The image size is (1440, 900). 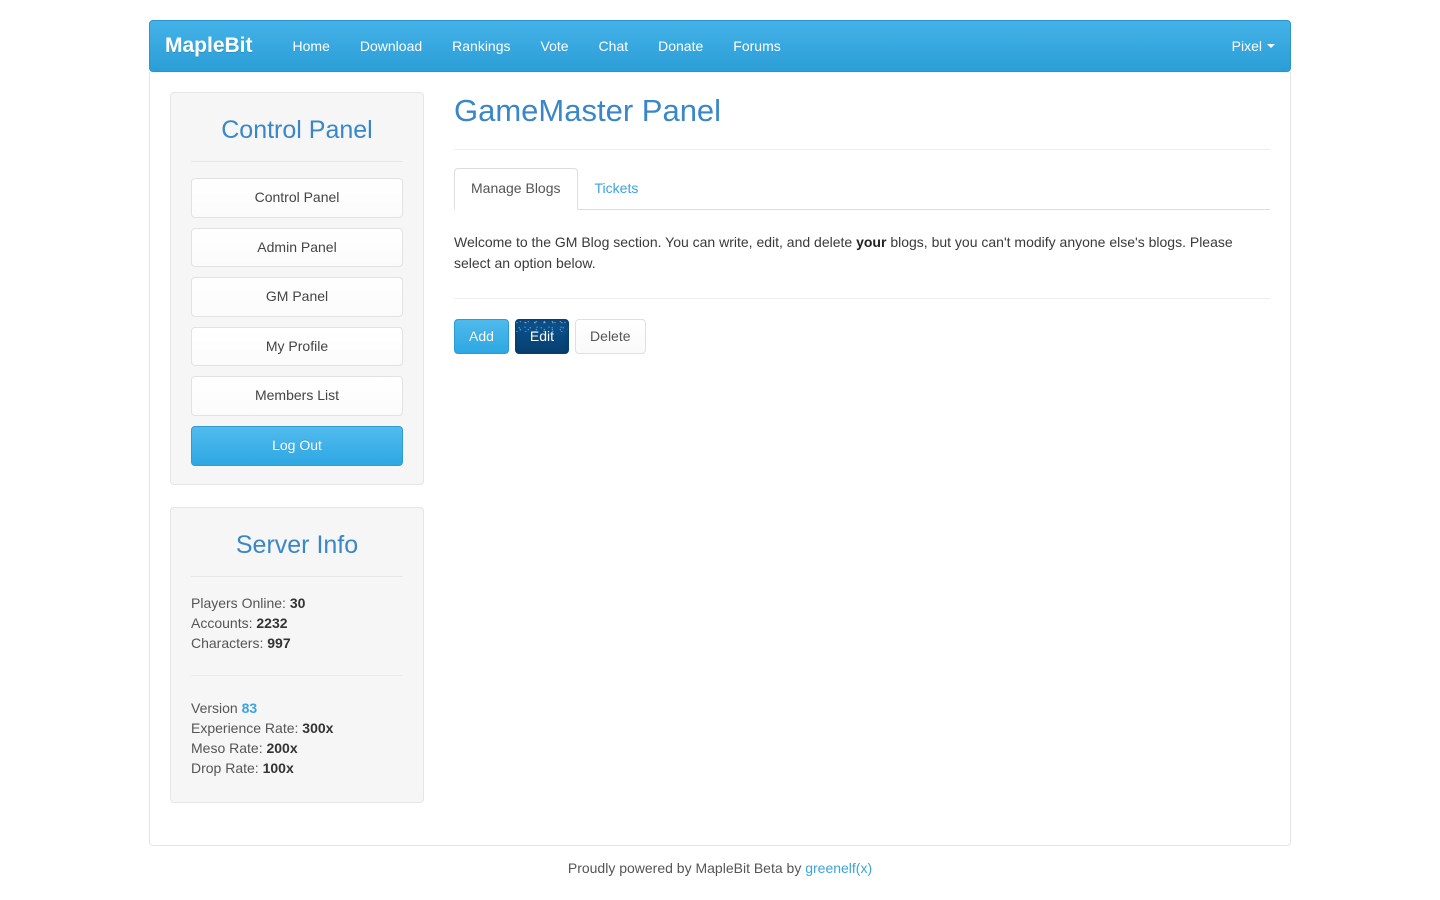 I want to click on page-title: GameMaster Panel, so click(x=588, y=110).